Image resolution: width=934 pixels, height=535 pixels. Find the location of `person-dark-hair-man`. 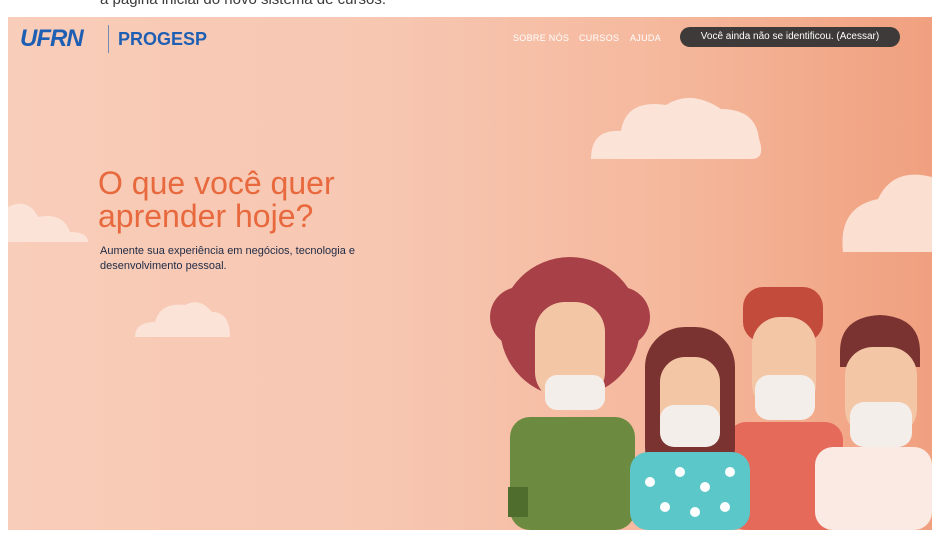

person-dark-hair-man is located at coordinates (873, 422).